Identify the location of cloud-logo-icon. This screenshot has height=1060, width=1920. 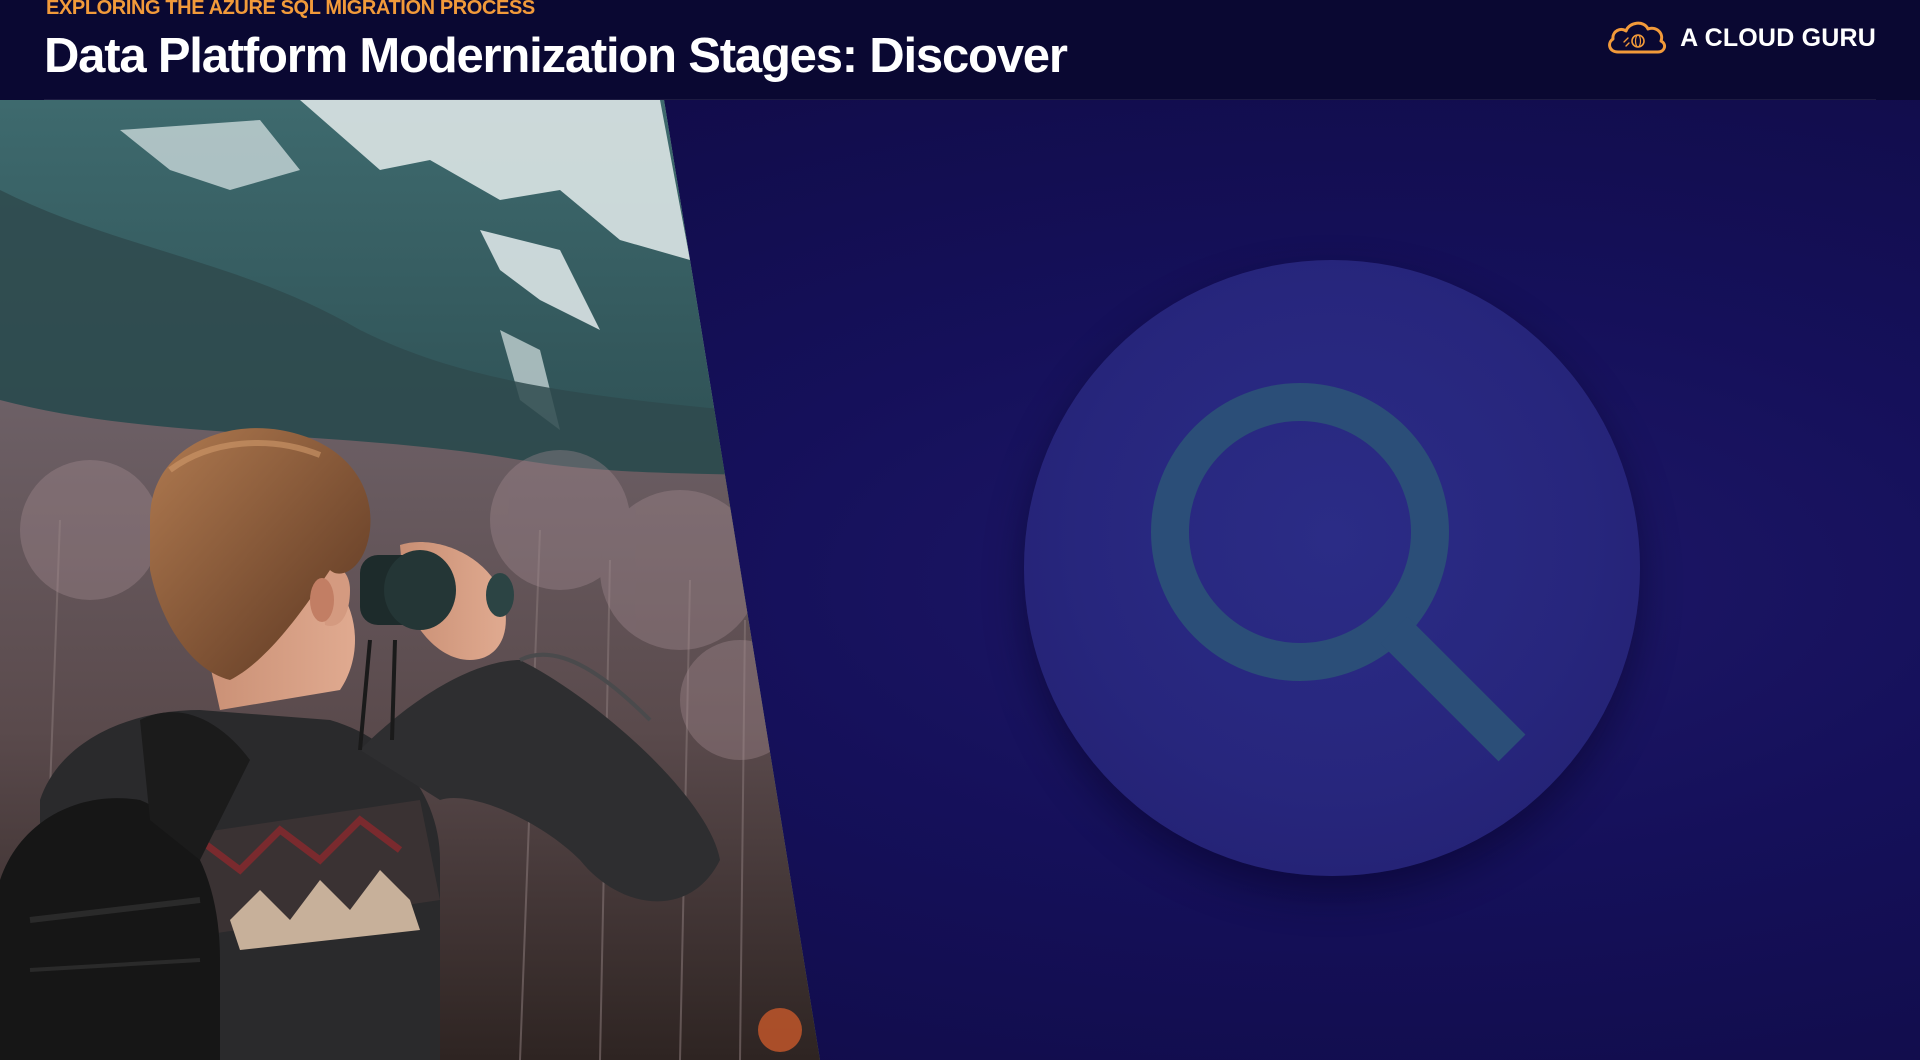
(1637, 37).